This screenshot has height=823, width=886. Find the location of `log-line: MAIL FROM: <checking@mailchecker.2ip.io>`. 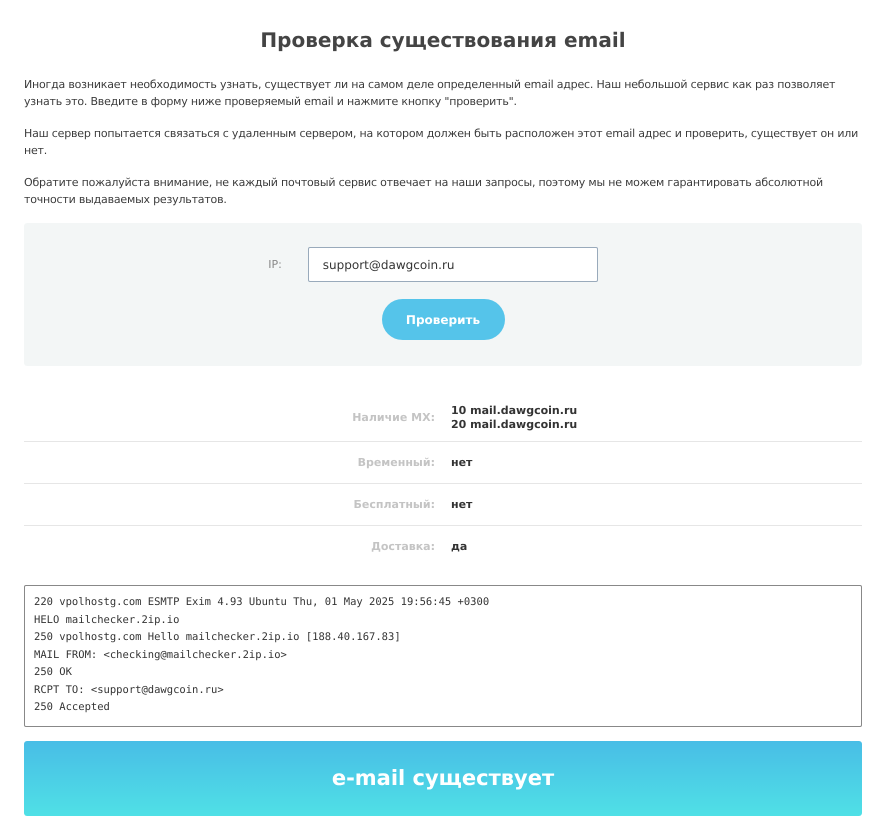

log-line: MAIL FROM: <checking@mailchecker.2ip.io> is located at coordinates (161, 655).